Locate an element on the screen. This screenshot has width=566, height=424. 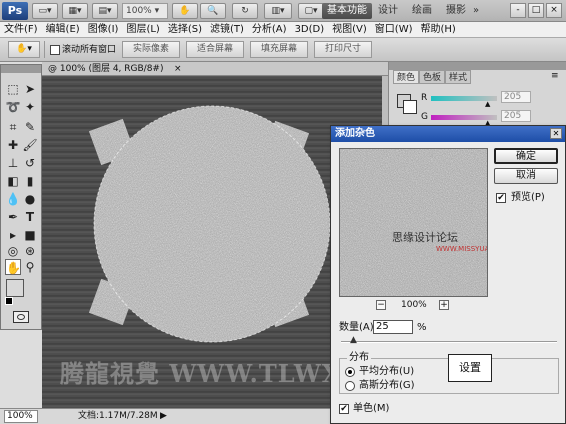
menu-view: 视图(V) is located at coordinates (349, 29).